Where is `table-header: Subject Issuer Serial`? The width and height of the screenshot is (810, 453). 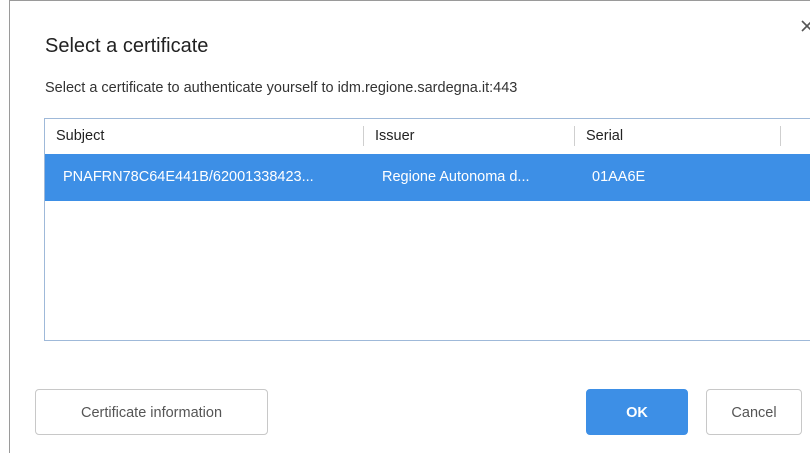 table-header: Subject Issuer Serial is located at coordinates (427, 136).